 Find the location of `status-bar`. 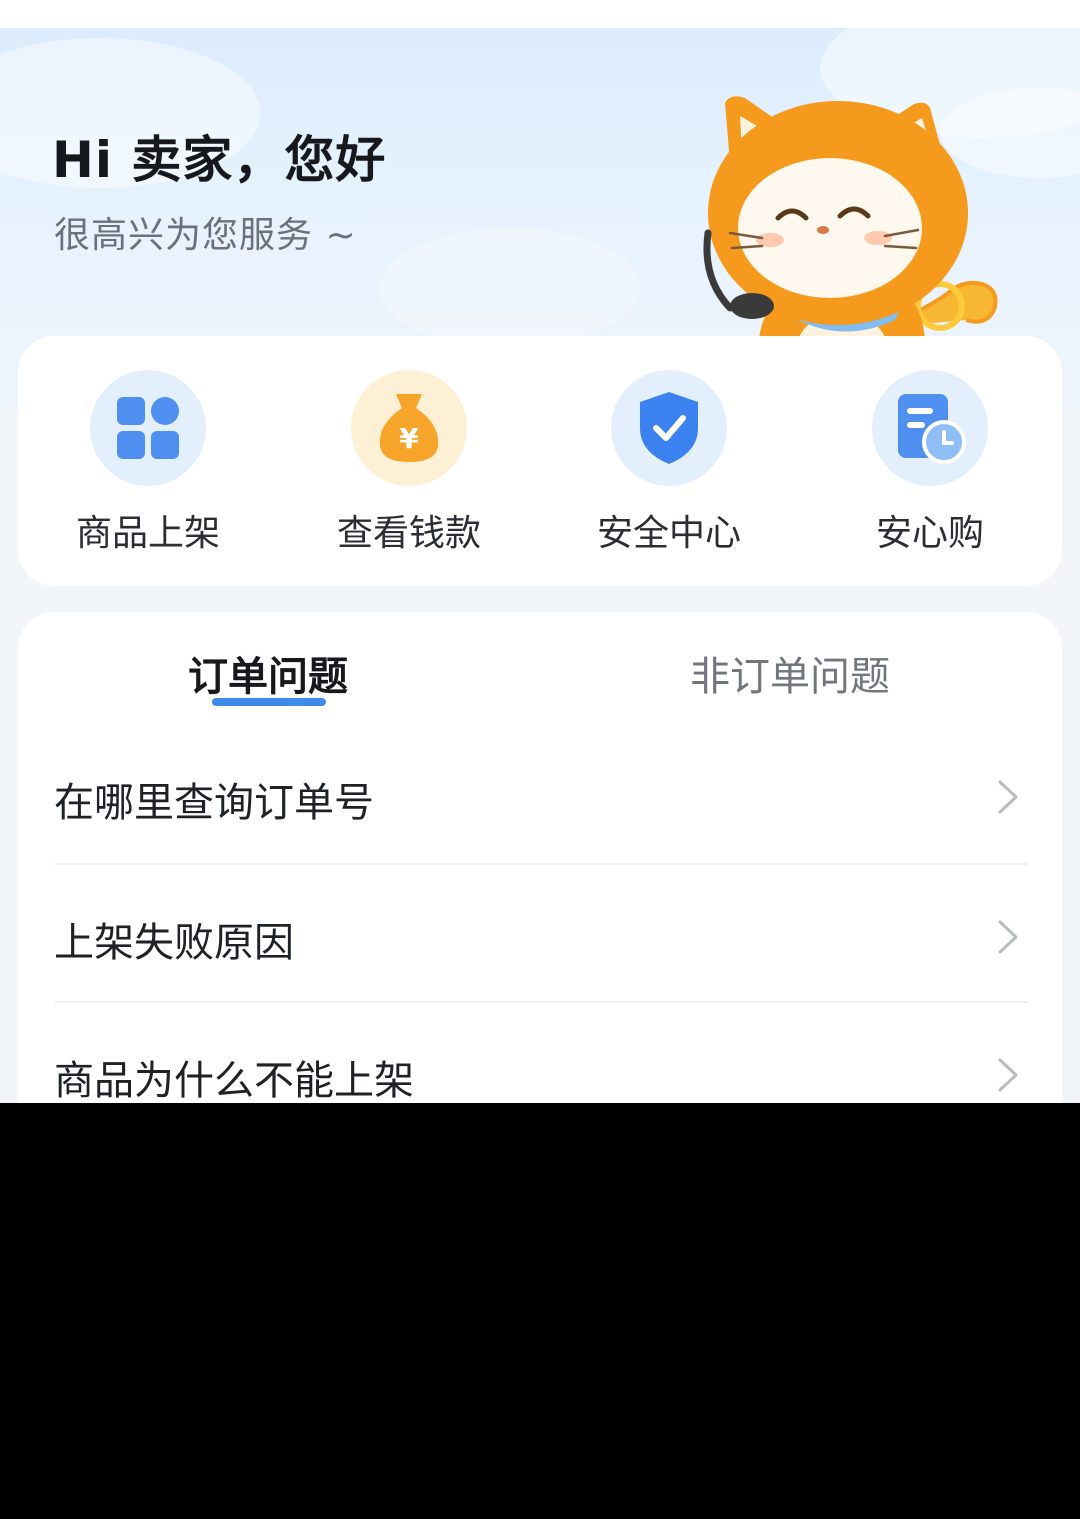

status-bar is located at coordinates (540, 14).